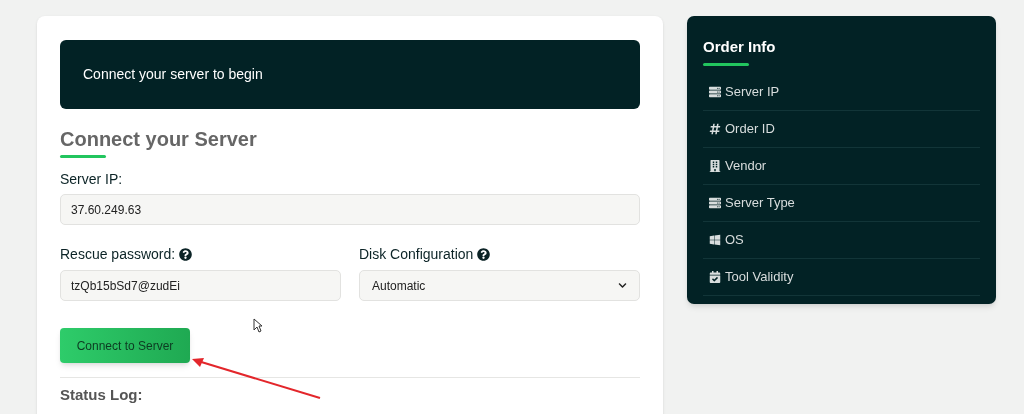  What do you see at coordinates (759, 276) in the screenshot?
I see `order-info-item: Tool Validity` at bounding box center [759, 276].